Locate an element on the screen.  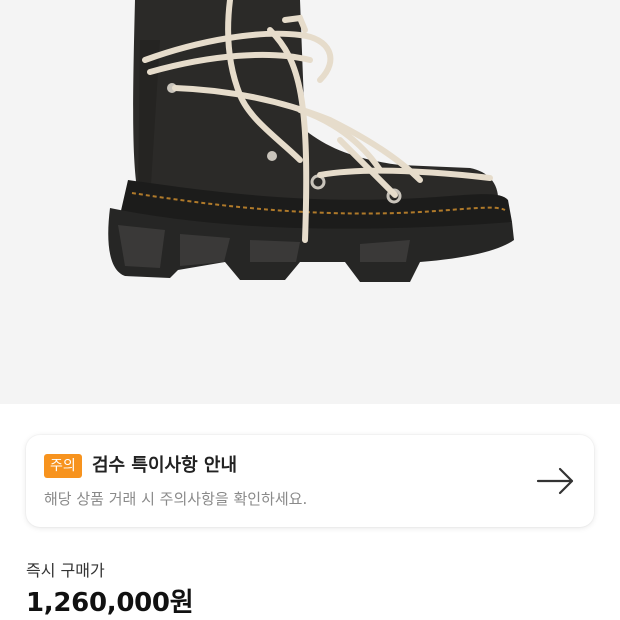
price-label: 즉시 구매가 is located at coordinates (65, 570).